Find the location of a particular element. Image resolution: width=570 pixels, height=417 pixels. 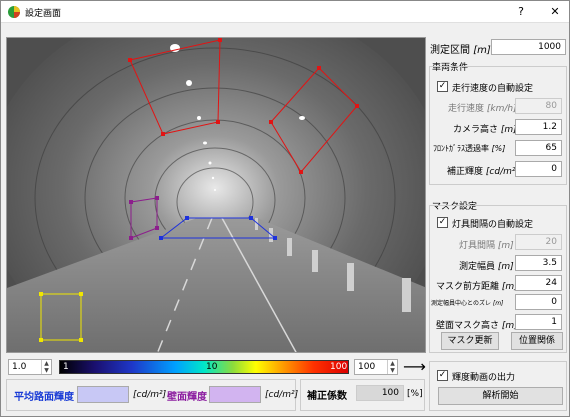

wall-mask-label: 壁面マスク高さ [m] is located at coordinates (477, 326).